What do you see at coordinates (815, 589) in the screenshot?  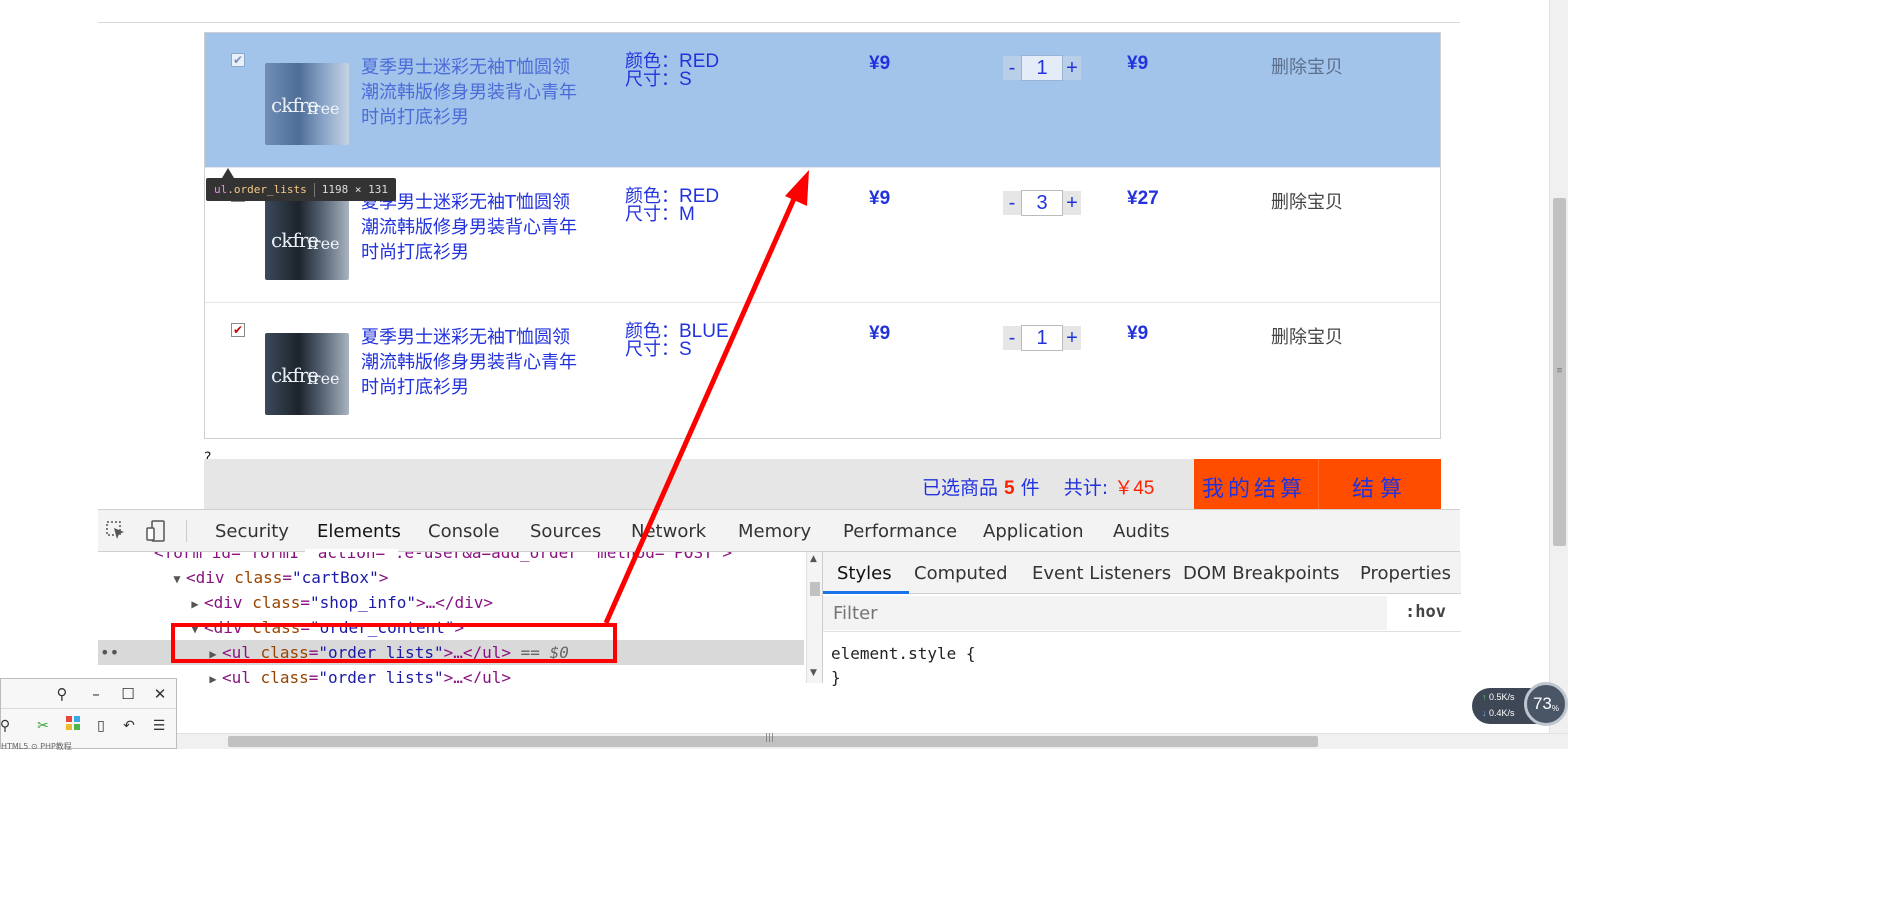 I see `elements-scroll-thumb` at bounding box center [815, 589].